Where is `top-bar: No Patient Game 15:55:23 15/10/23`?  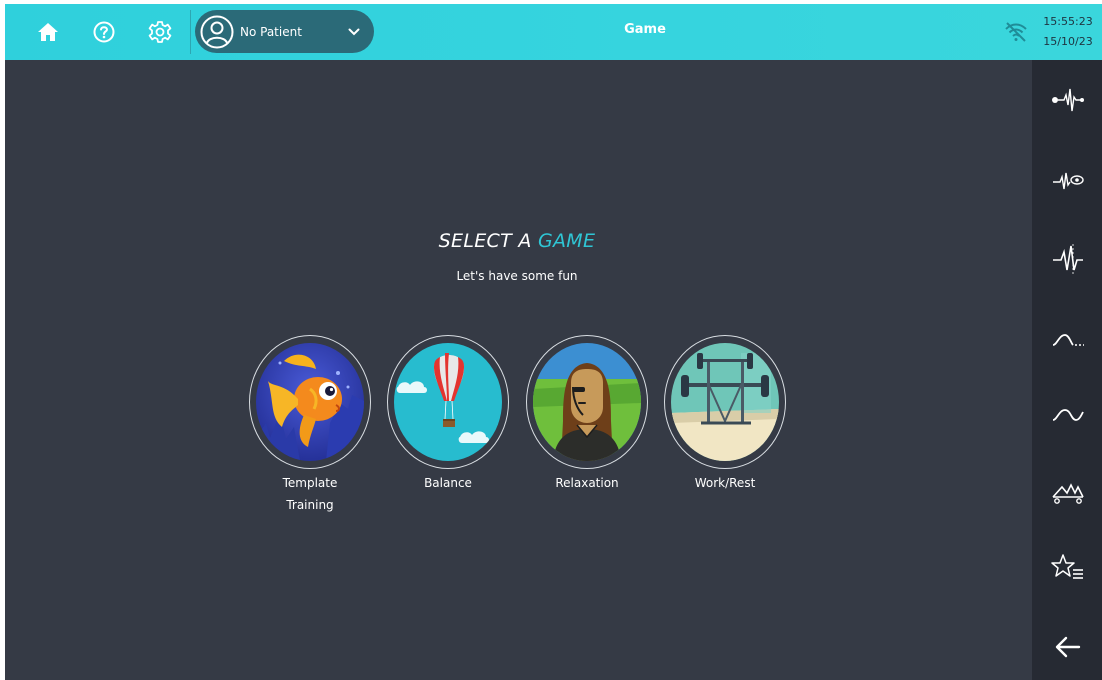
top-bar: No Patient Game 15:55:23 15/10/23 is located at coordinates (553, 32).